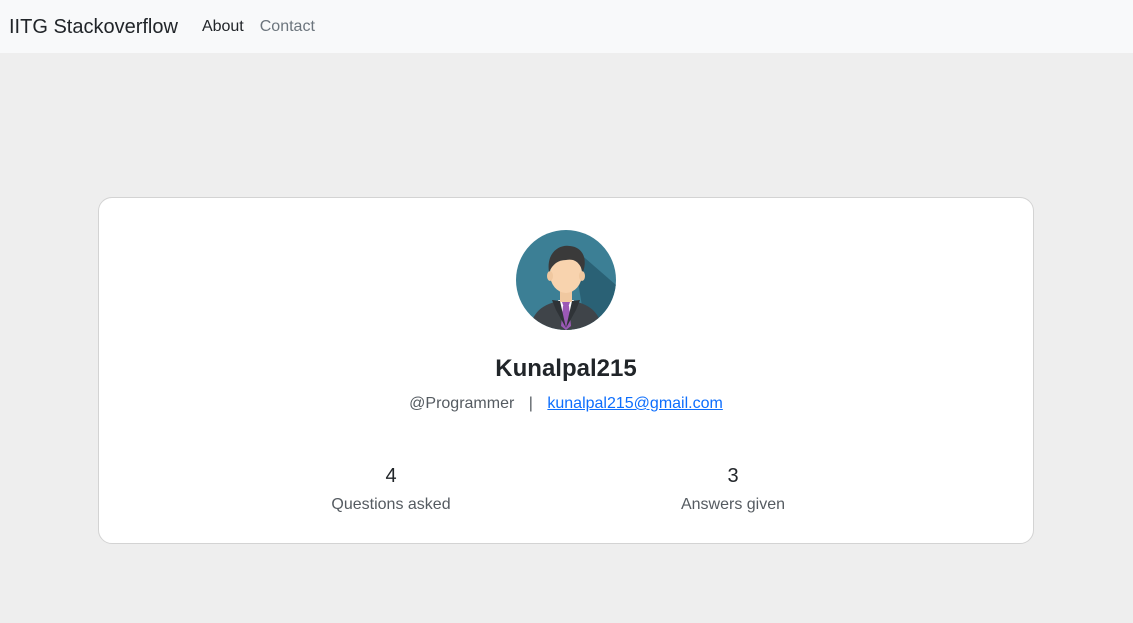 The image size is (1133, 623). What do you see at coordinates (733, 489) in the screenshot?
I see `stat-answers: 3 Answers given` at bounding box center [733, 489].